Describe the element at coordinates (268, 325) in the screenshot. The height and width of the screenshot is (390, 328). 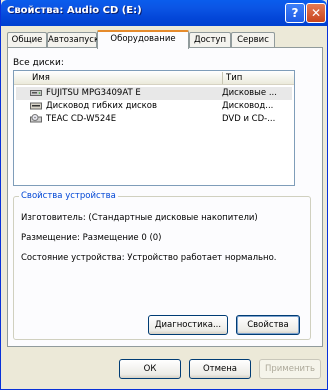
I see `device-properties-button: Свойства` at that location.